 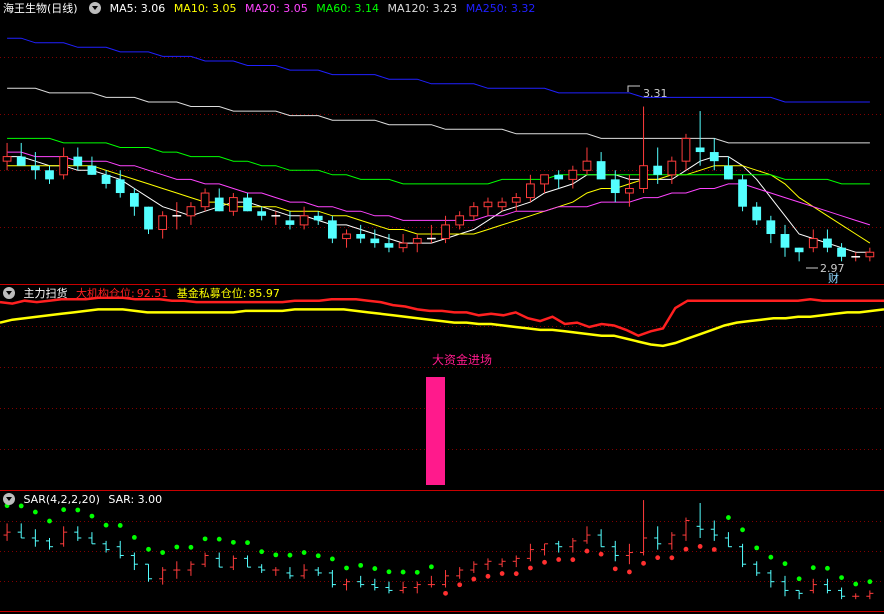 What do you see at coordinates (655, 93) in the screenshot?
I see `high-price-label: 3.31` at bounding box center [655, 93].